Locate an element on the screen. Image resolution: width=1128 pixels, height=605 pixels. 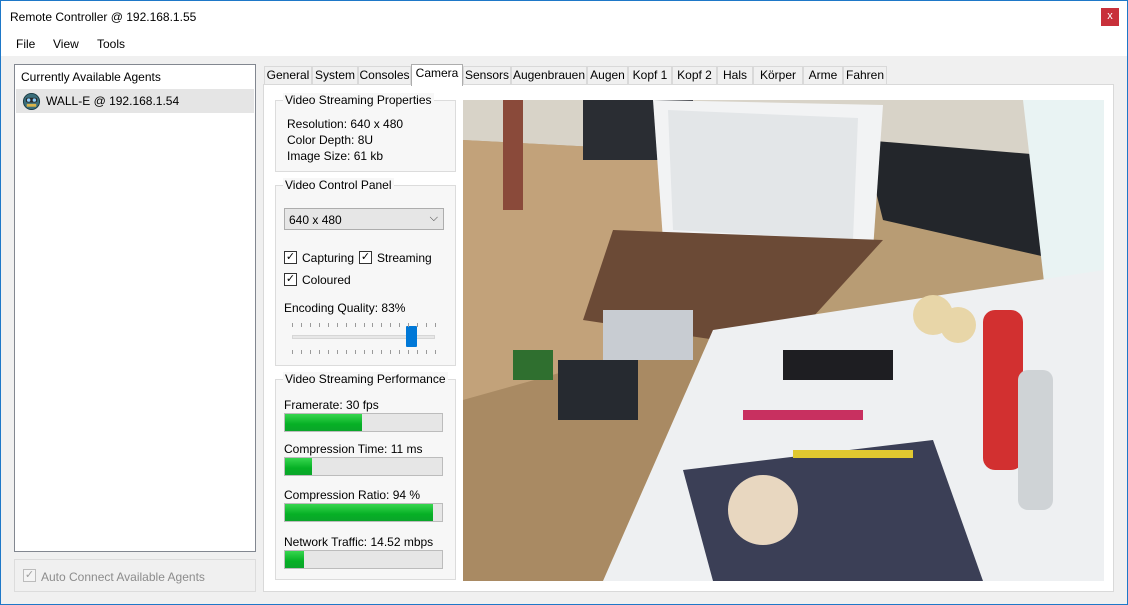
network-traffic-label: Network Traffic: 14.52 mbps is located at coordinates (359, 542).